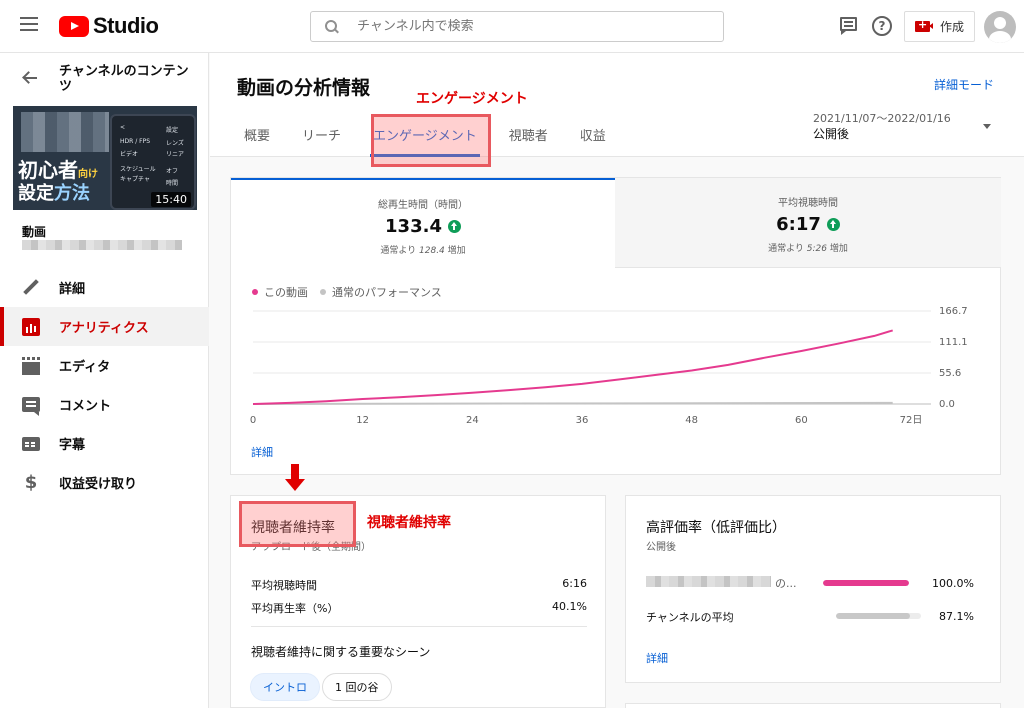 The width and height of the screenshot is (1024, 708). Describe the element at coordinates (1000, 27) in the screenshot. I see `avatar` at that location.